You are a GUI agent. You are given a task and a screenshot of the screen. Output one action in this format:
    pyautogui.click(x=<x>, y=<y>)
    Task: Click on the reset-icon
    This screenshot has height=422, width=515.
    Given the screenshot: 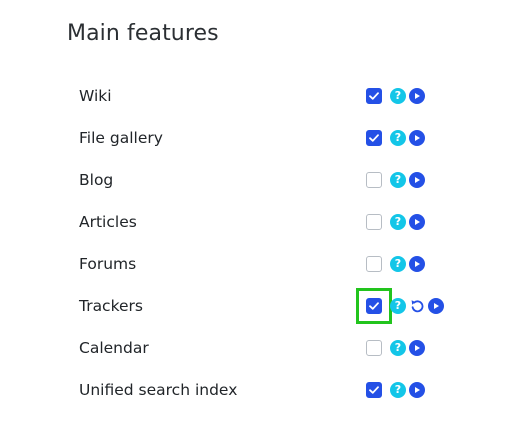 What is the action you would take?
    pyautogui.click(x=417, y=306)
    